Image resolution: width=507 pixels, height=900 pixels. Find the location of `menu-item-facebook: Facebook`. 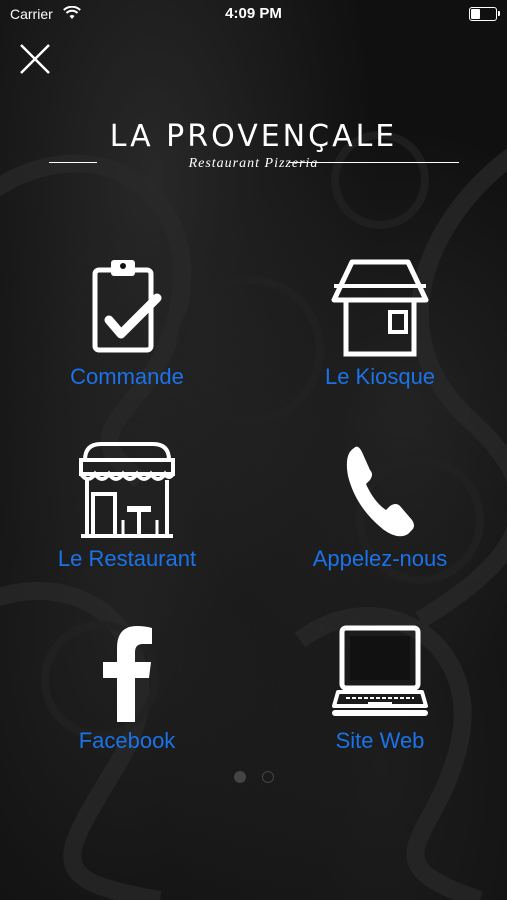

menu-item-facebook: Facebook is located at coordinates (127, 697).